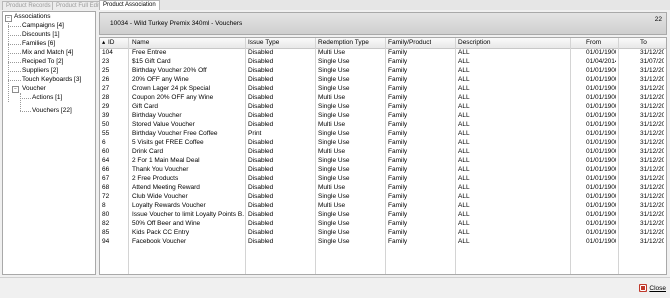  I want to click on cell-name: 20% OFF any Wine, so click(160, 79).